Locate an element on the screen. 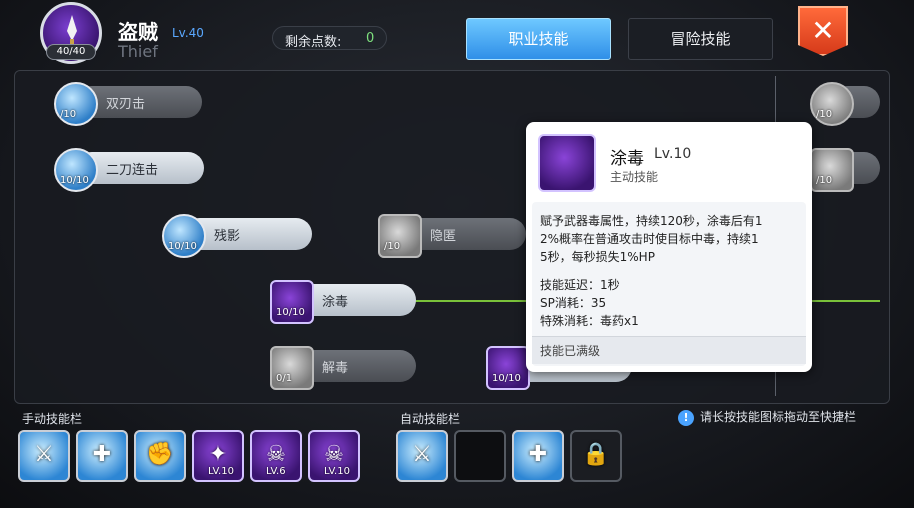  tab-adventure-skills: 冒险技能 is located at coordinates (700, 39).